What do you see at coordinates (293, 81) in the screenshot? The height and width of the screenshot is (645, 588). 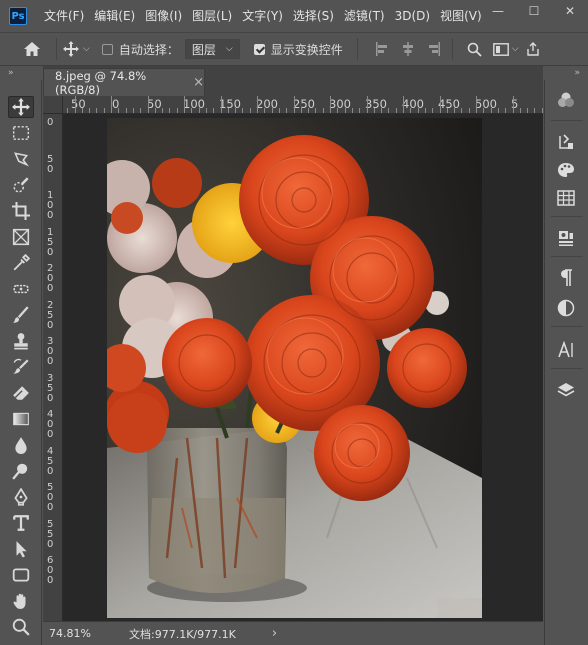 I see `document-tab-bar: 8.jpeg @ 74.8%(RGB/8) ×` at bounding box center [293, 81].